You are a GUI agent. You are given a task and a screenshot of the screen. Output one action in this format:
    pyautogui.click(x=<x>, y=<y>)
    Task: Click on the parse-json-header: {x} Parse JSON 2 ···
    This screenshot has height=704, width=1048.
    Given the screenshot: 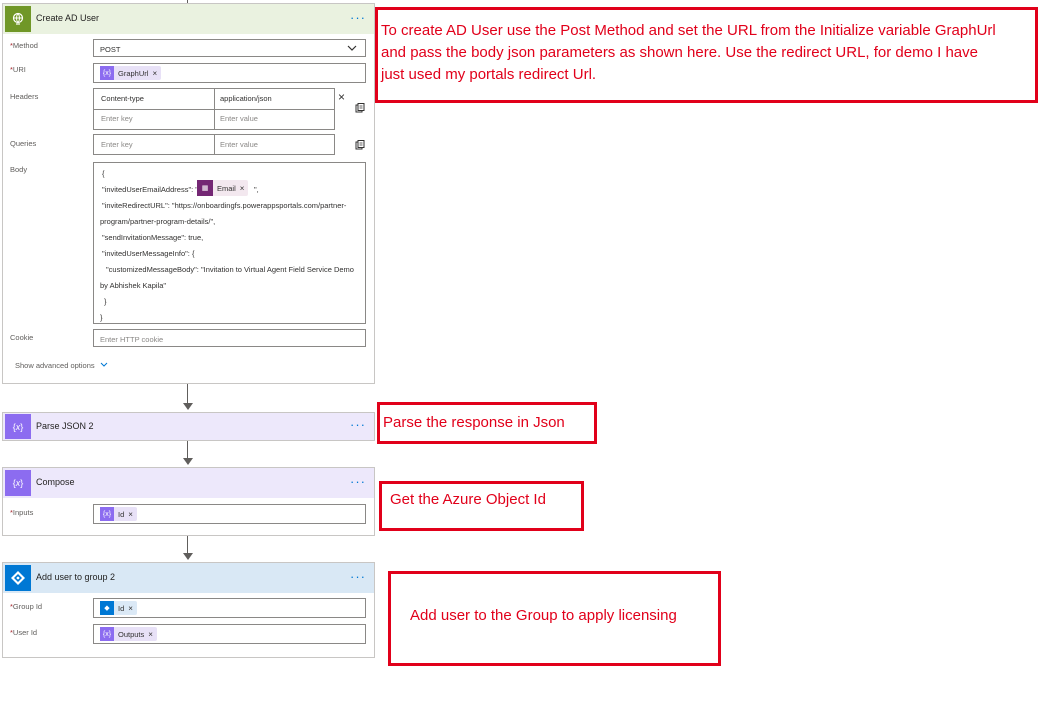 What is the action you would take?
    pyautogui.click(x=188, y=426)
    